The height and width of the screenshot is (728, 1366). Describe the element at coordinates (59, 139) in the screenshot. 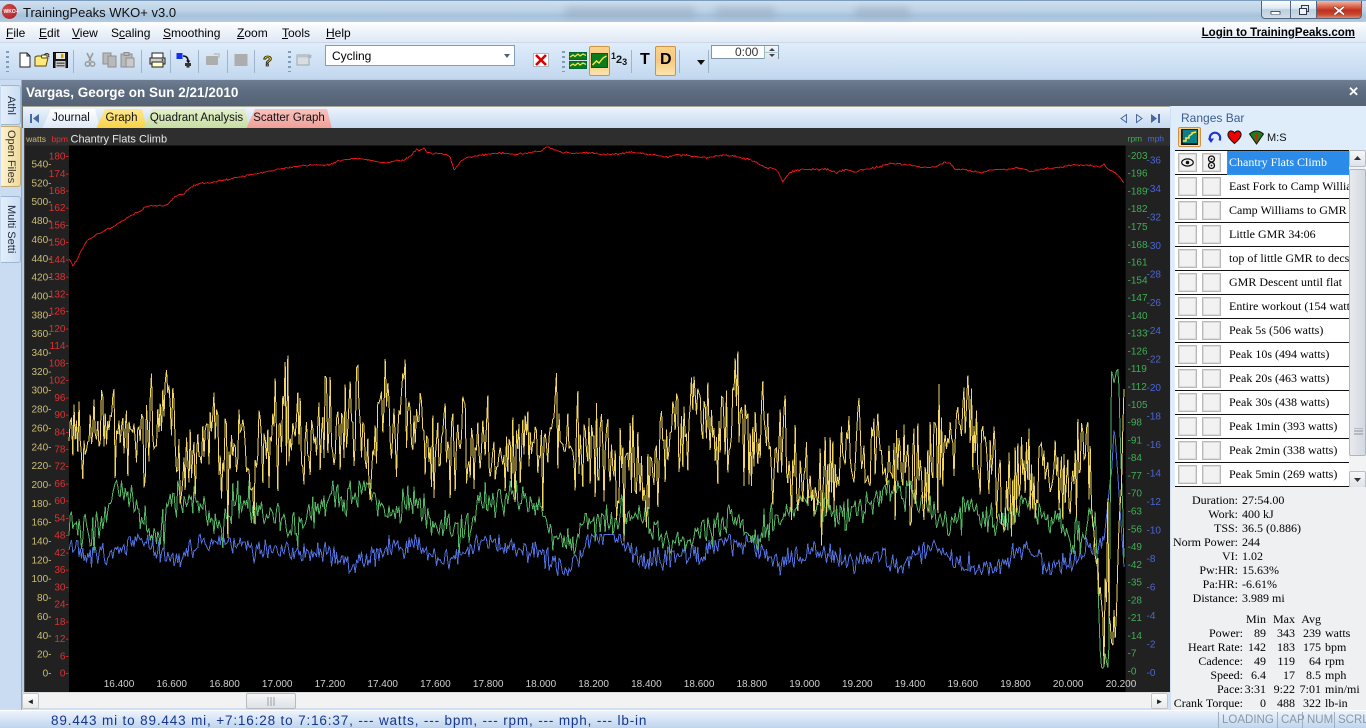

I see `svg-text: bpm` at that location.